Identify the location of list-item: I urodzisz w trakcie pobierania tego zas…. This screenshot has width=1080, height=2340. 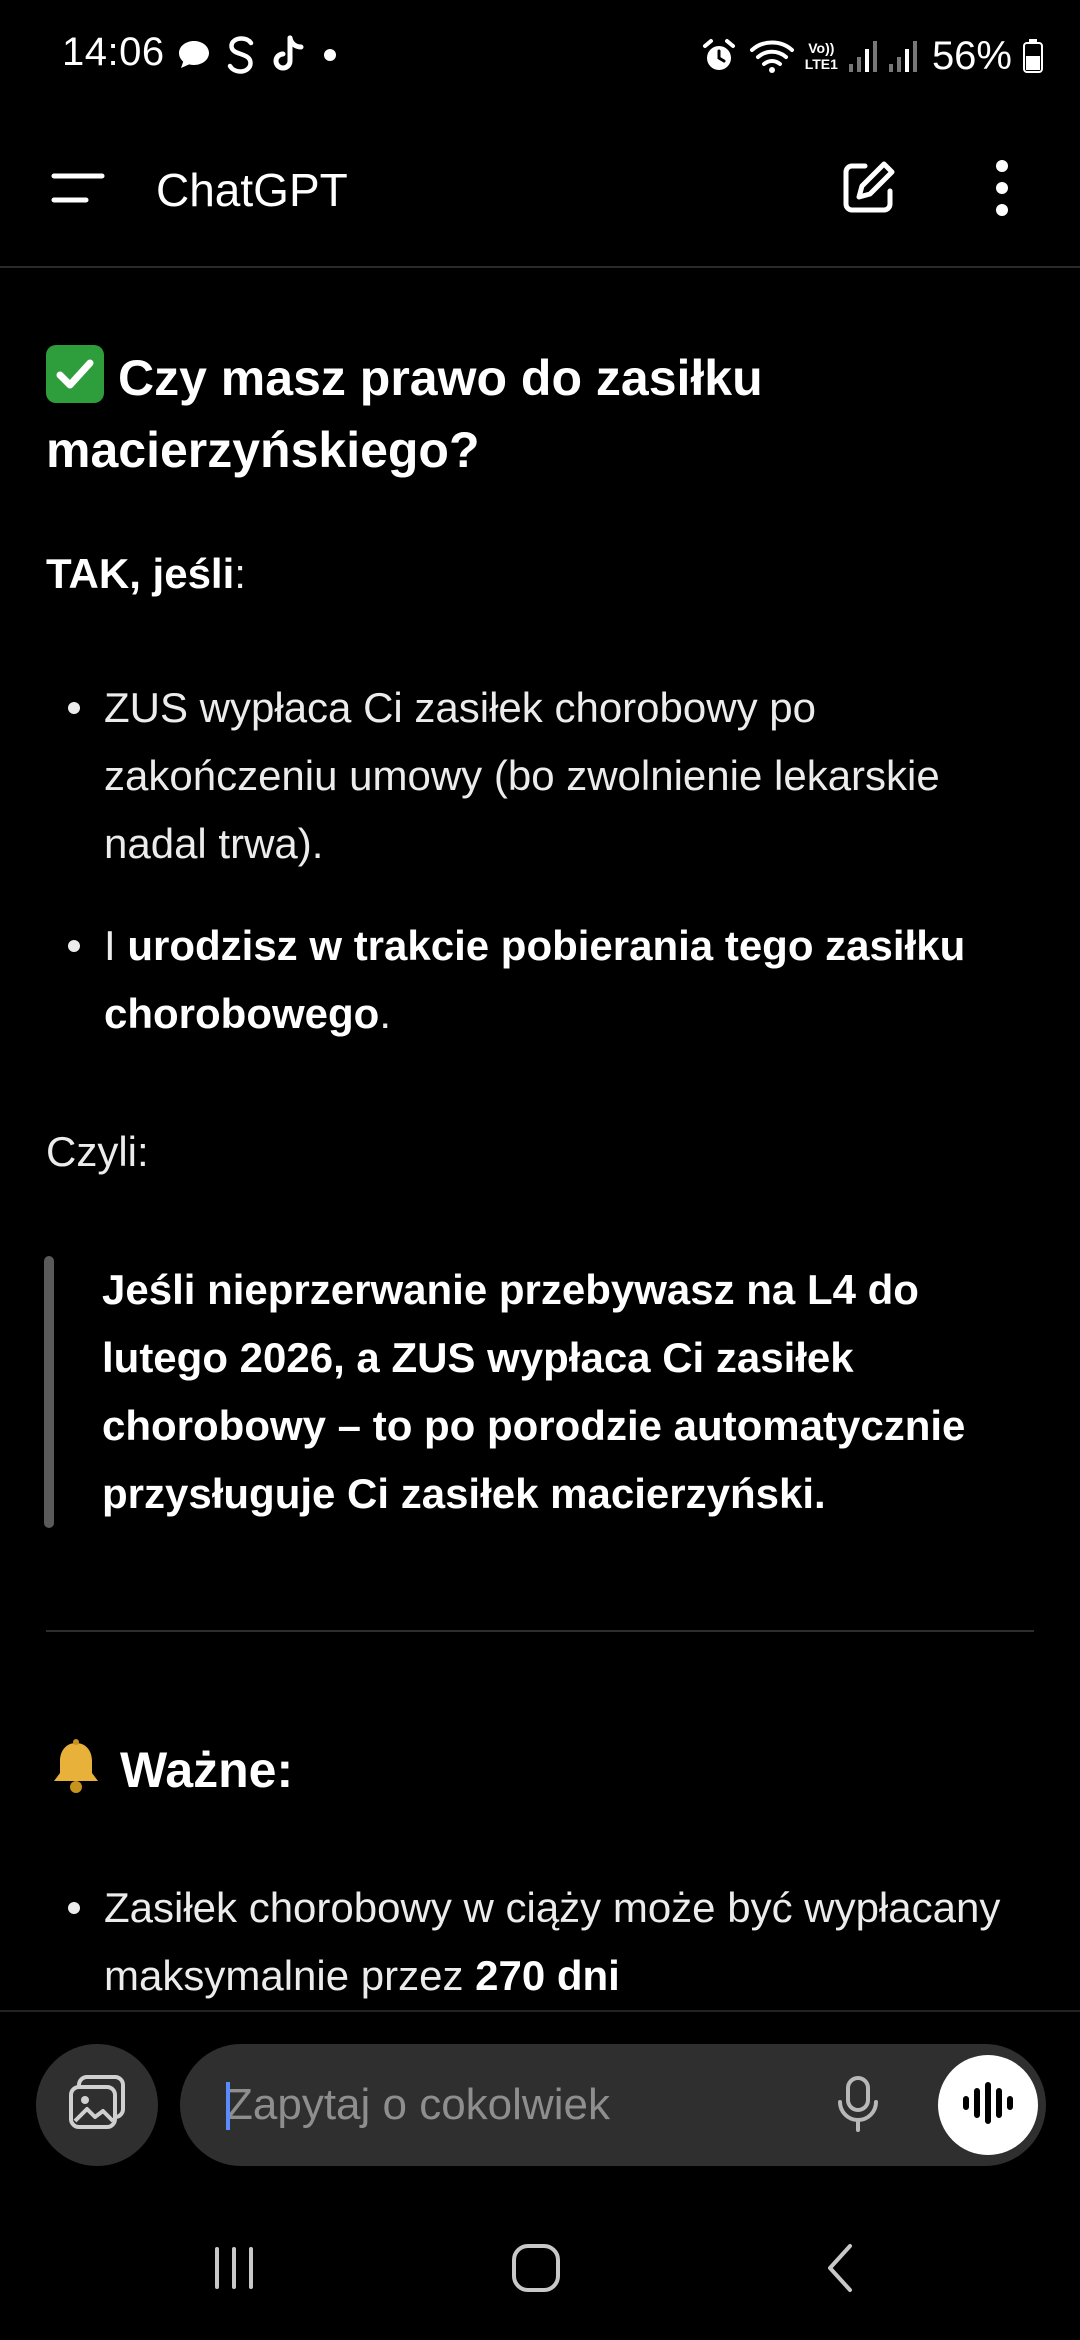
(574, 980).